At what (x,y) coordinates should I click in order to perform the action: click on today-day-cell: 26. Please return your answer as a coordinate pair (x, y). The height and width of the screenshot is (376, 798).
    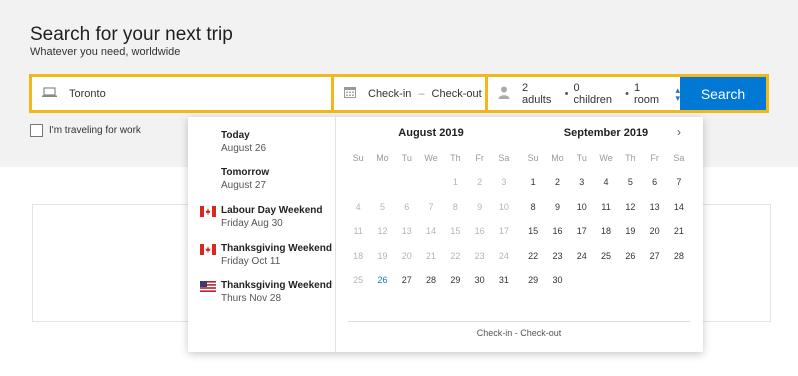
    Looking at the image, I should click on (382, 286).